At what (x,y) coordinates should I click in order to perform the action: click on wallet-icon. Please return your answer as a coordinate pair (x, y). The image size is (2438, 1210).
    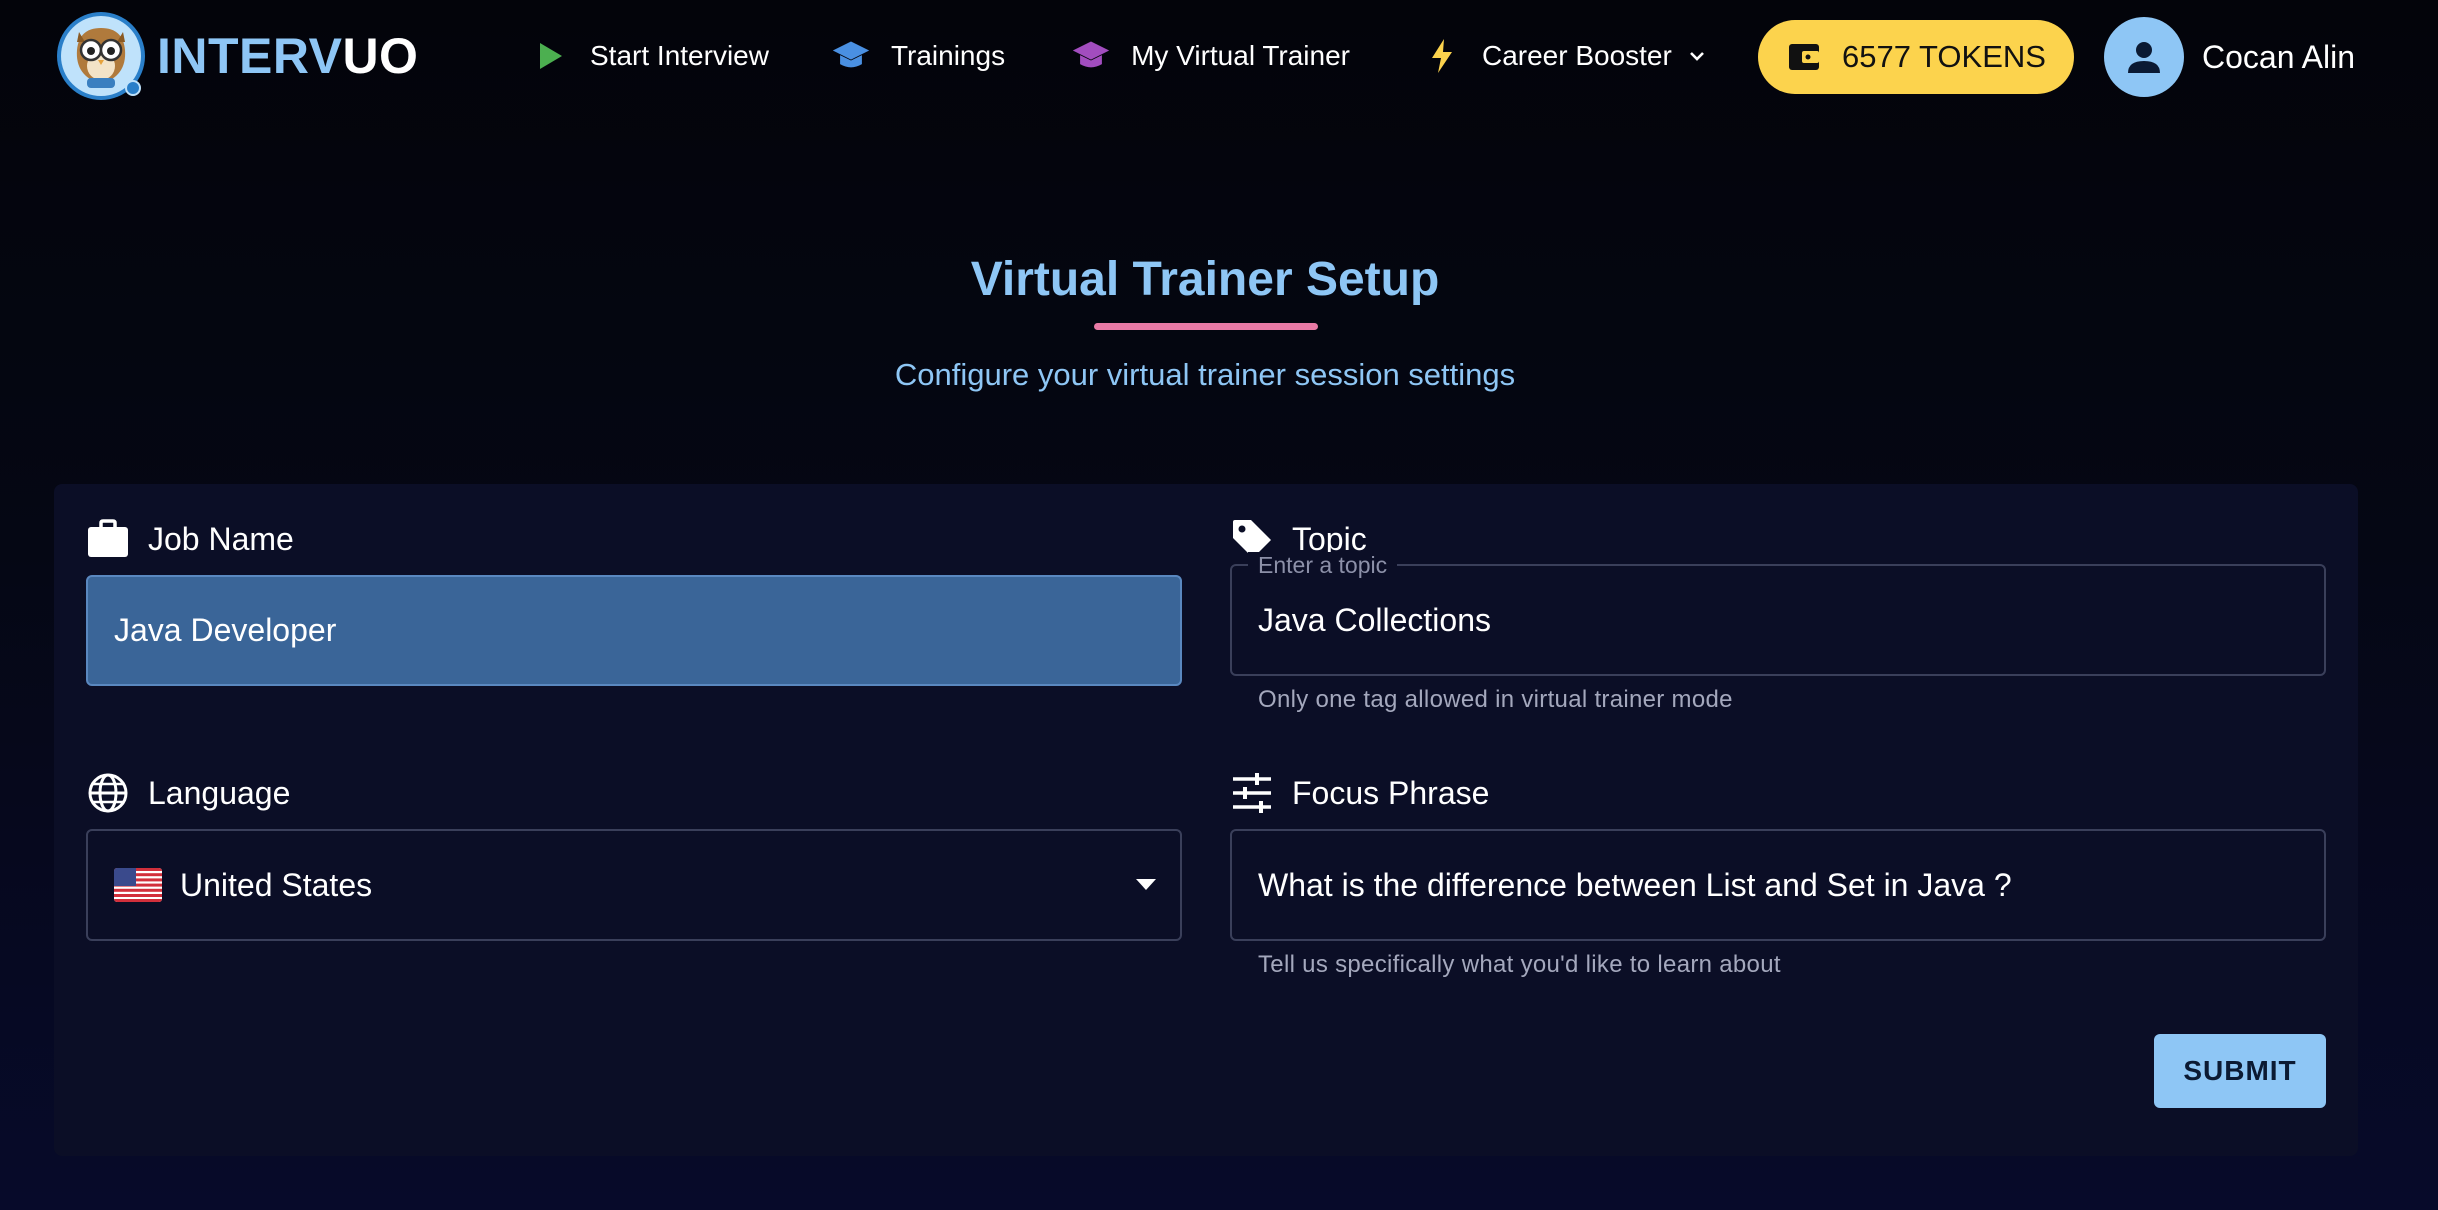
    Looking at the image, I should click on (1804, 57).